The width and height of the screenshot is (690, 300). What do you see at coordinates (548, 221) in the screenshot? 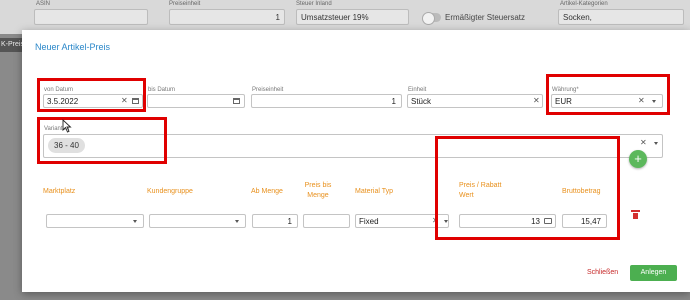
I see `calculator-icon` at bounding box center [548, 221].